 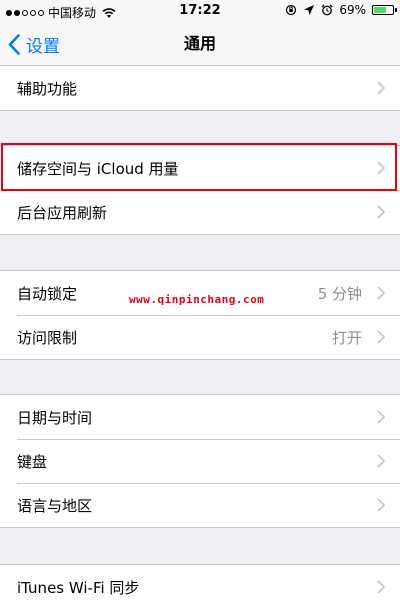 I want to click on row-value: 打开, so click(x=346, y=337).